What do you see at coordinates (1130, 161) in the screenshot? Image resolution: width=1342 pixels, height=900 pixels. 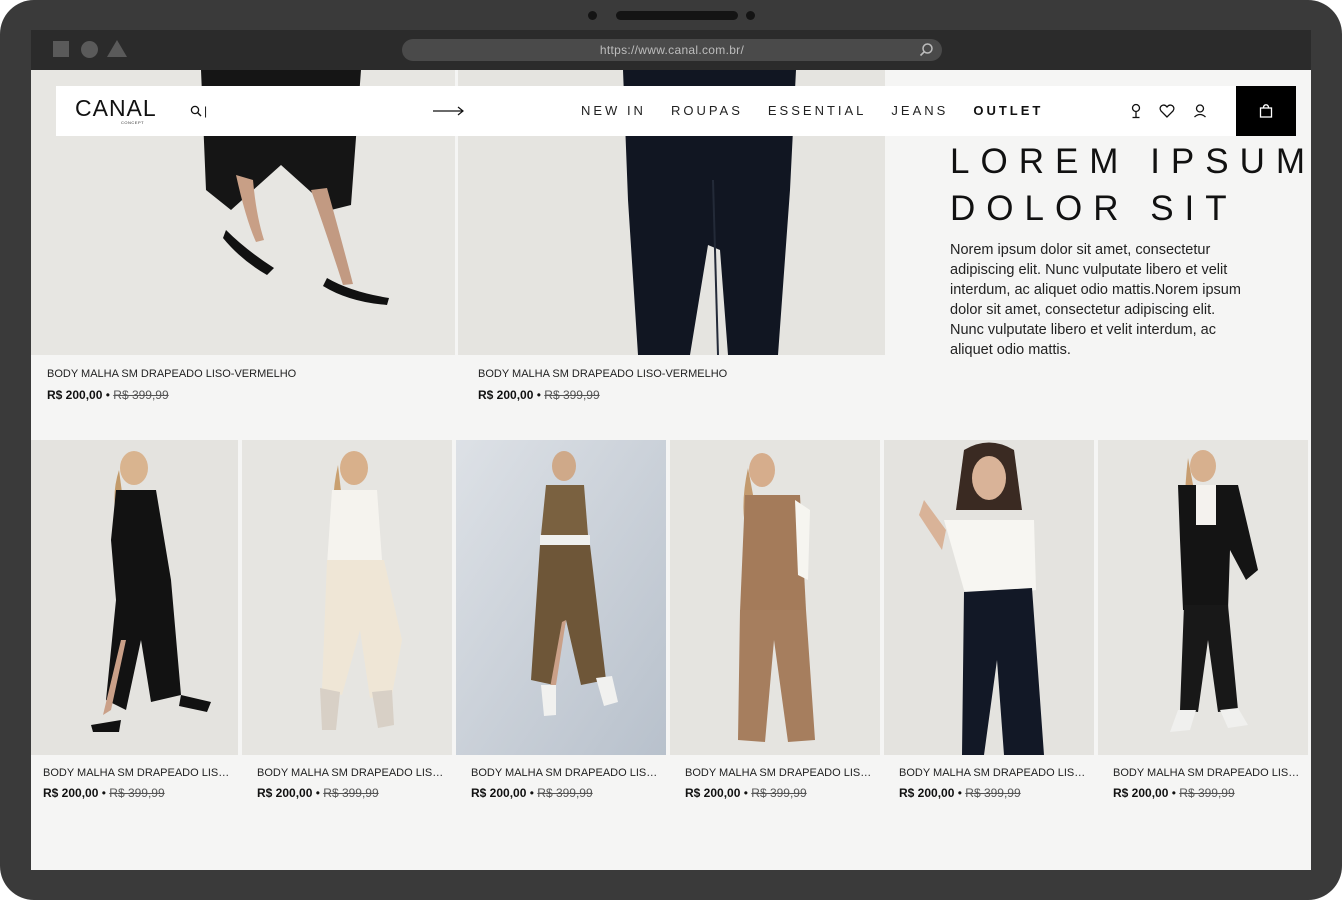 I see `hero-title-line-1: LOREM IPSUM` at bounding box center [1130, 161].